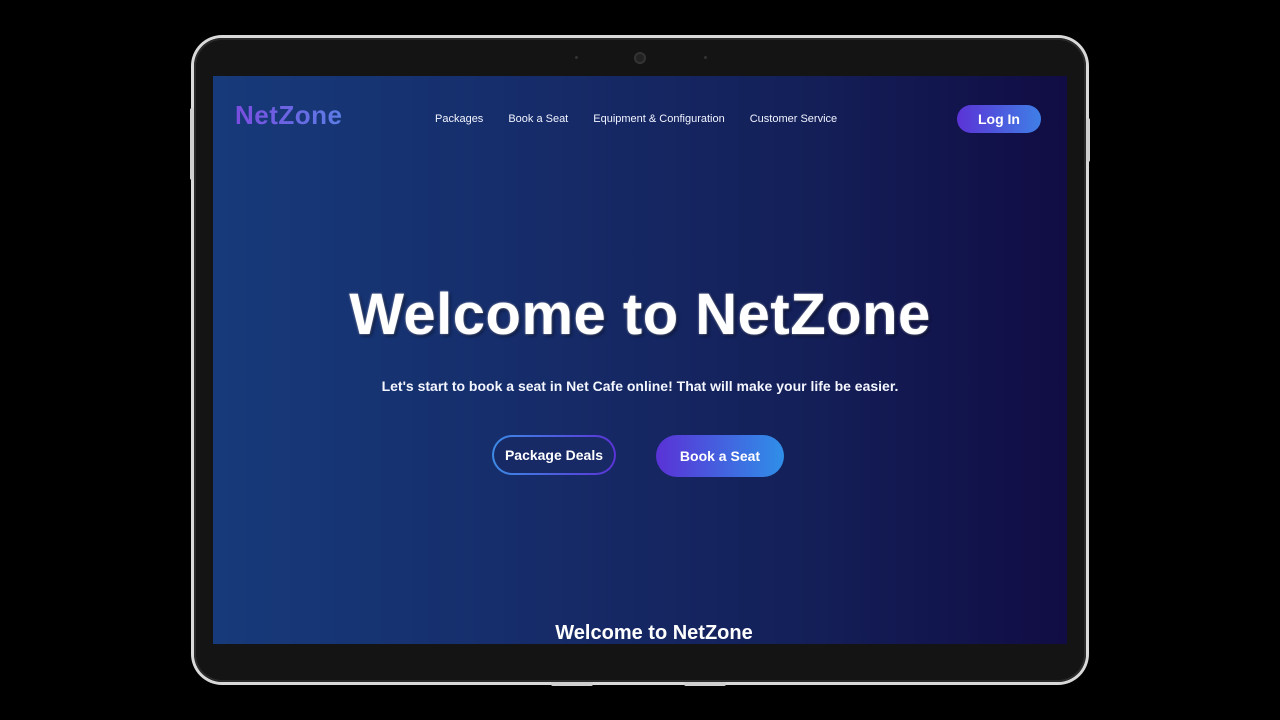 The width and height of the screenshot is (1280, 720). Describe the element at coordinates (658, 119) in the screenshot. I see `nav-link-equipment-configuration: Equipment & Configuration` at that location.